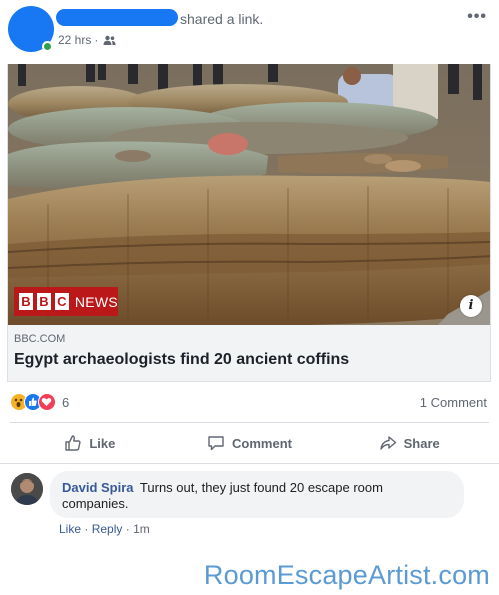 This screenshot has height=595, width=499. What do you see at coordinates (74, 40) in the screenshot?
I see `post-time: 22 hrs` at bounding box center [74, 40].